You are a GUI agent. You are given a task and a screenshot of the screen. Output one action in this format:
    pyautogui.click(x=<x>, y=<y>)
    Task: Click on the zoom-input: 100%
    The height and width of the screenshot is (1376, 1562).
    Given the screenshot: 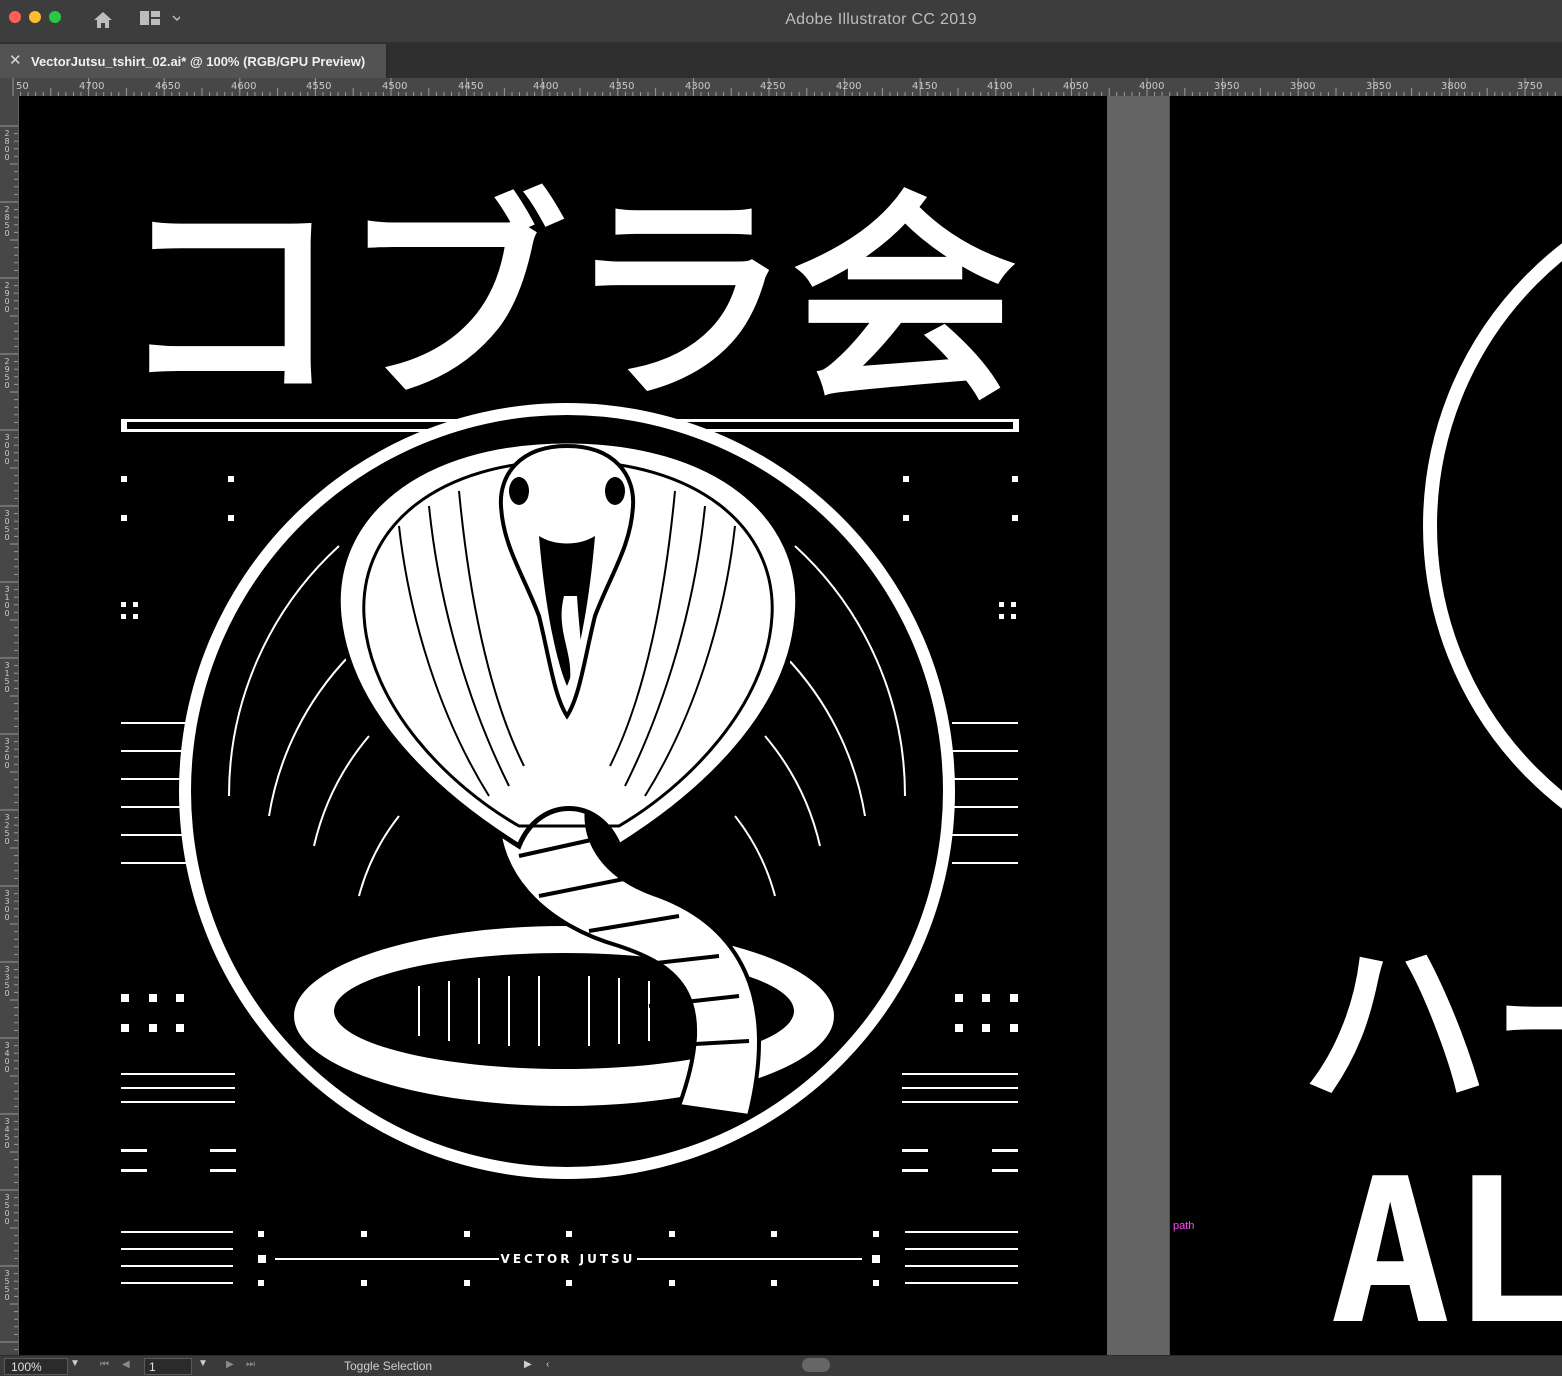 What is the action you would take?
    pyautogui.click(x=36, y=1366)
    